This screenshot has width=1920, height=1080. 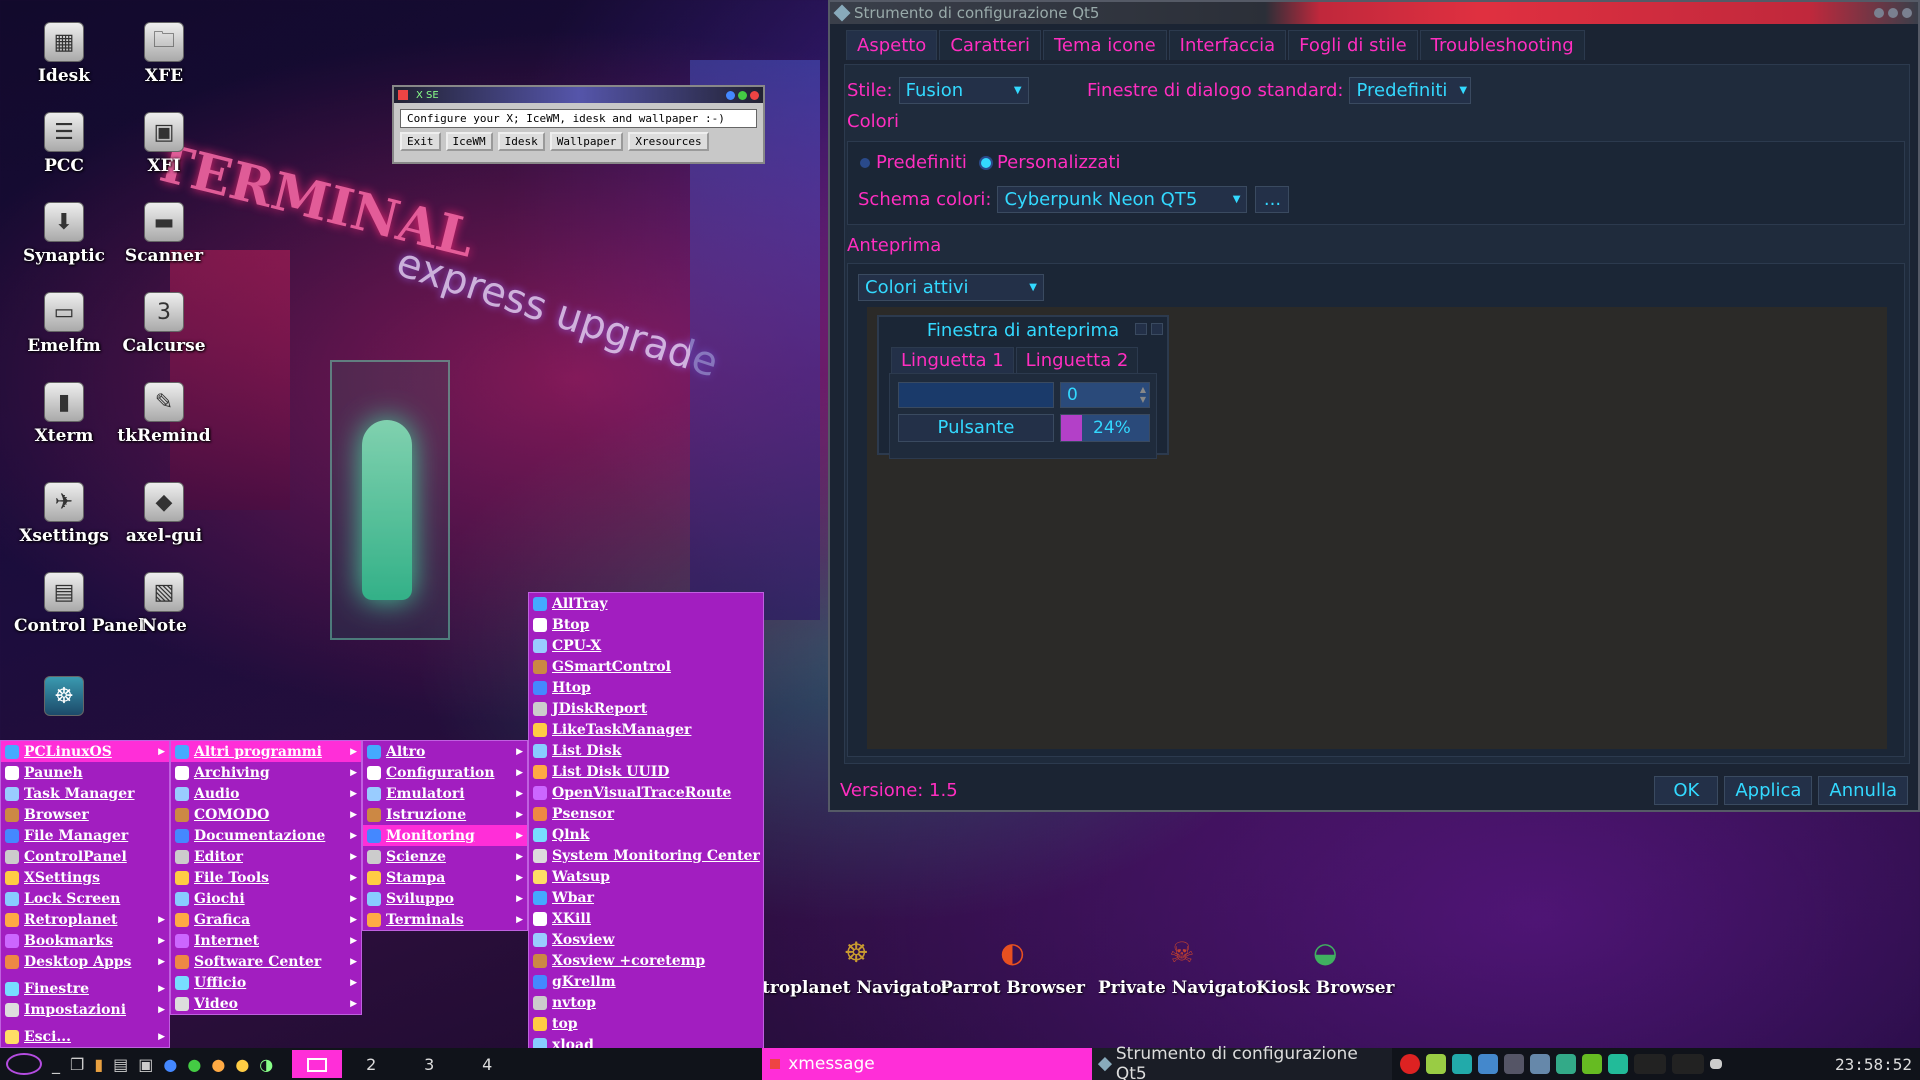 I want to click on menu-item-nvtop: nvtop, so click(x=646, y=1002).